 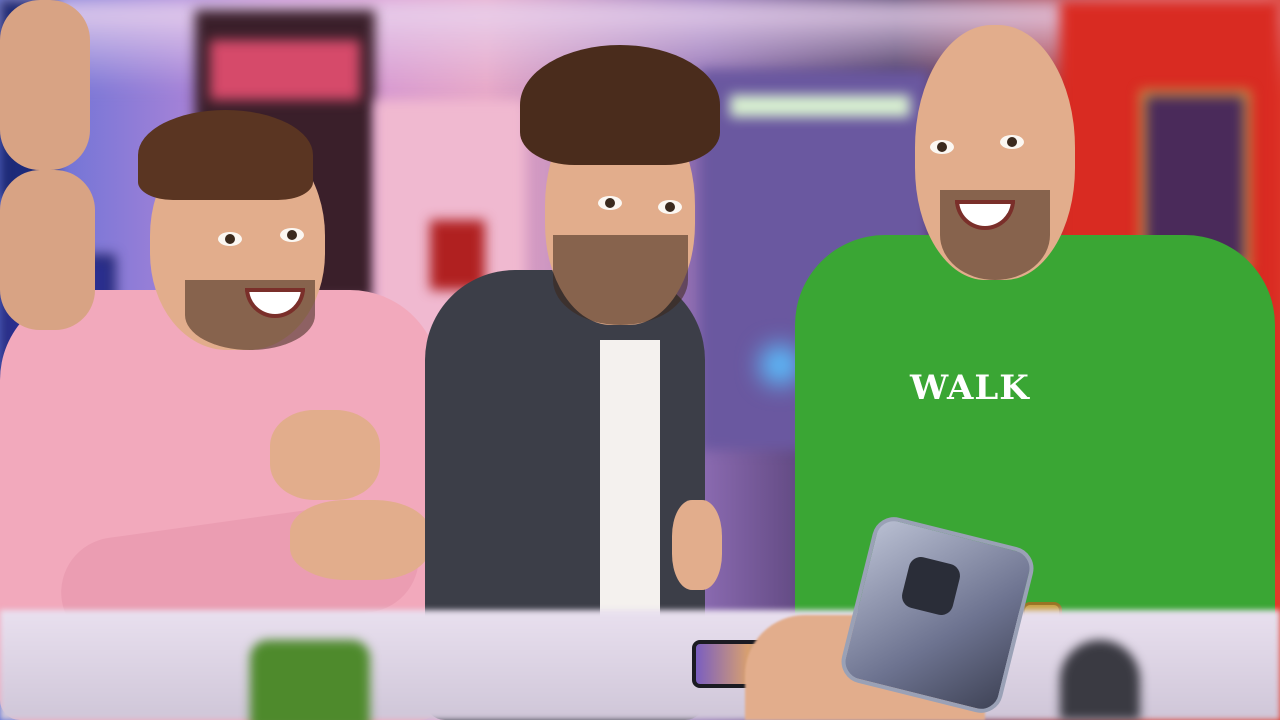 I want to click on shelf-glow, so click(x=285, y=70).